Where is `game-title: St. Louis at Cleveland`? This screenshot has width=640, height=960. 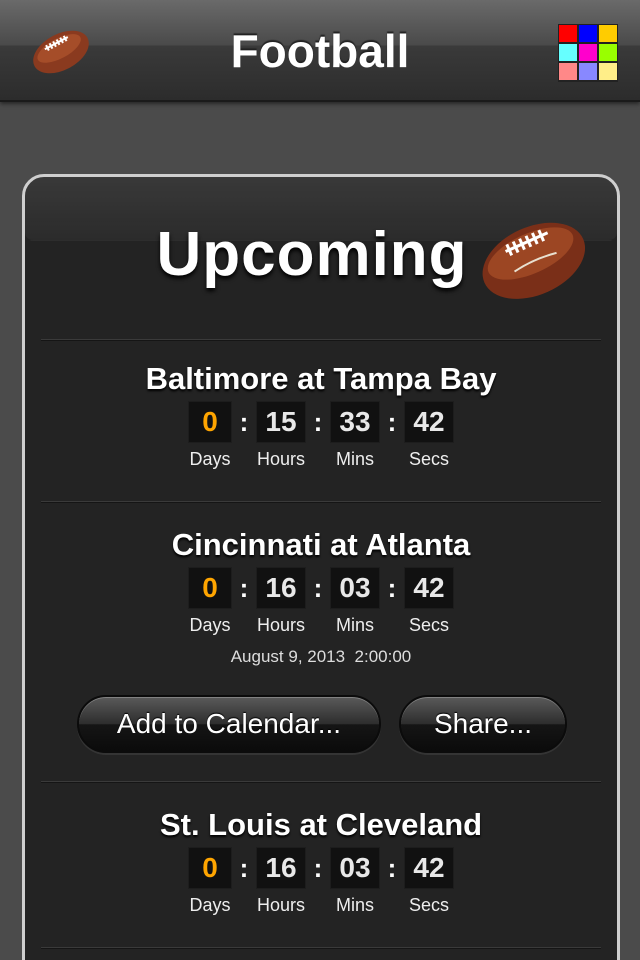
game-title: St. Louis at Cleveland is located at coordinates (321, 824).